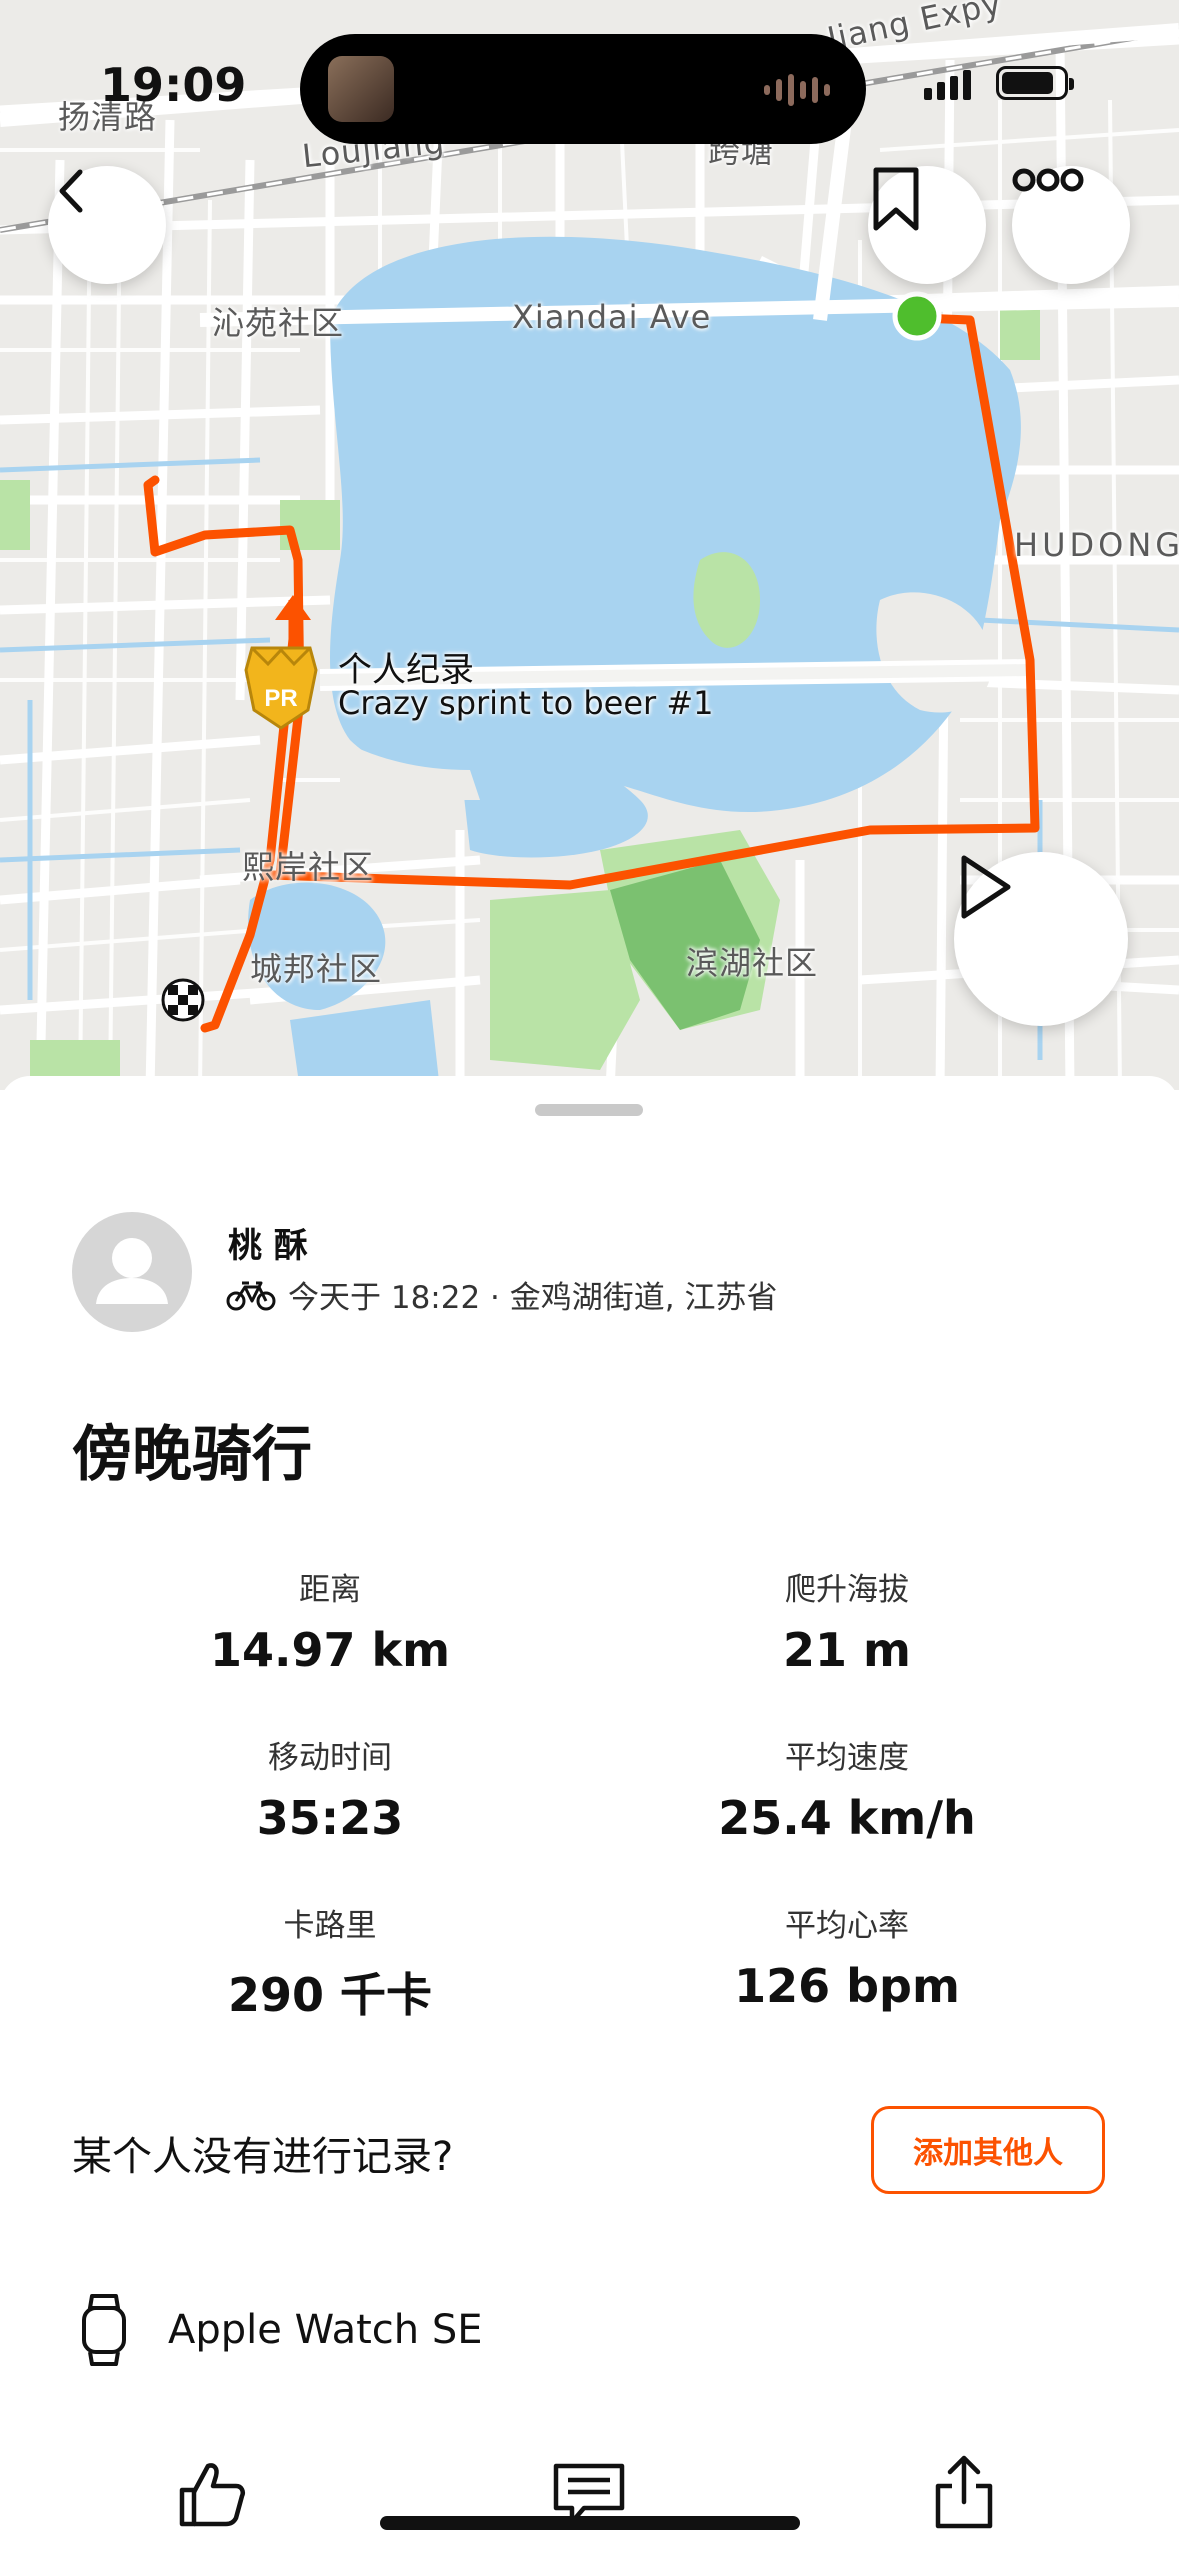  I want to click on stat-moving-time: 移动时间 35:23, so click(330, 1788).